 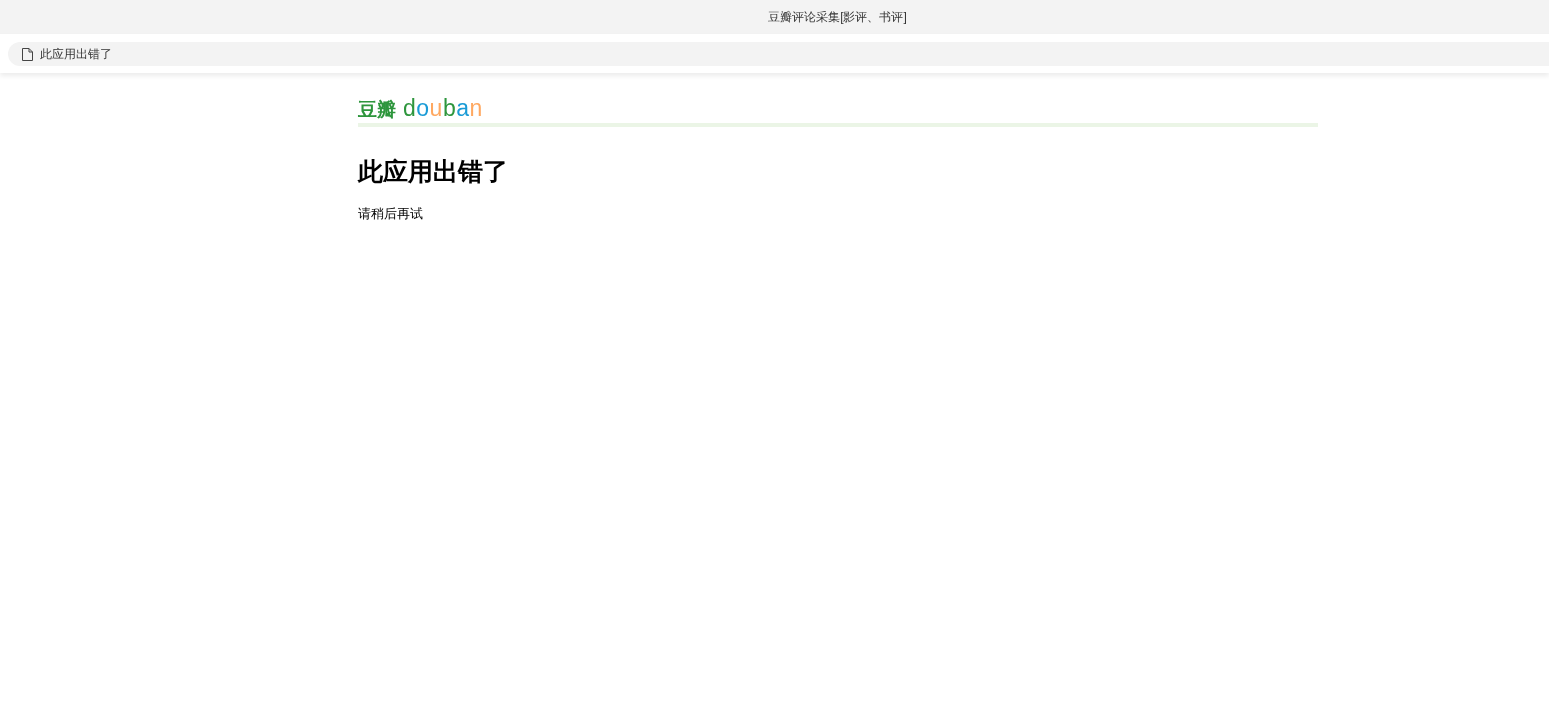 What do you see at coordinates (778, 54) in the screenshot?
I see `address-bar: 此应用出错了` at bounding box center [778, 54].